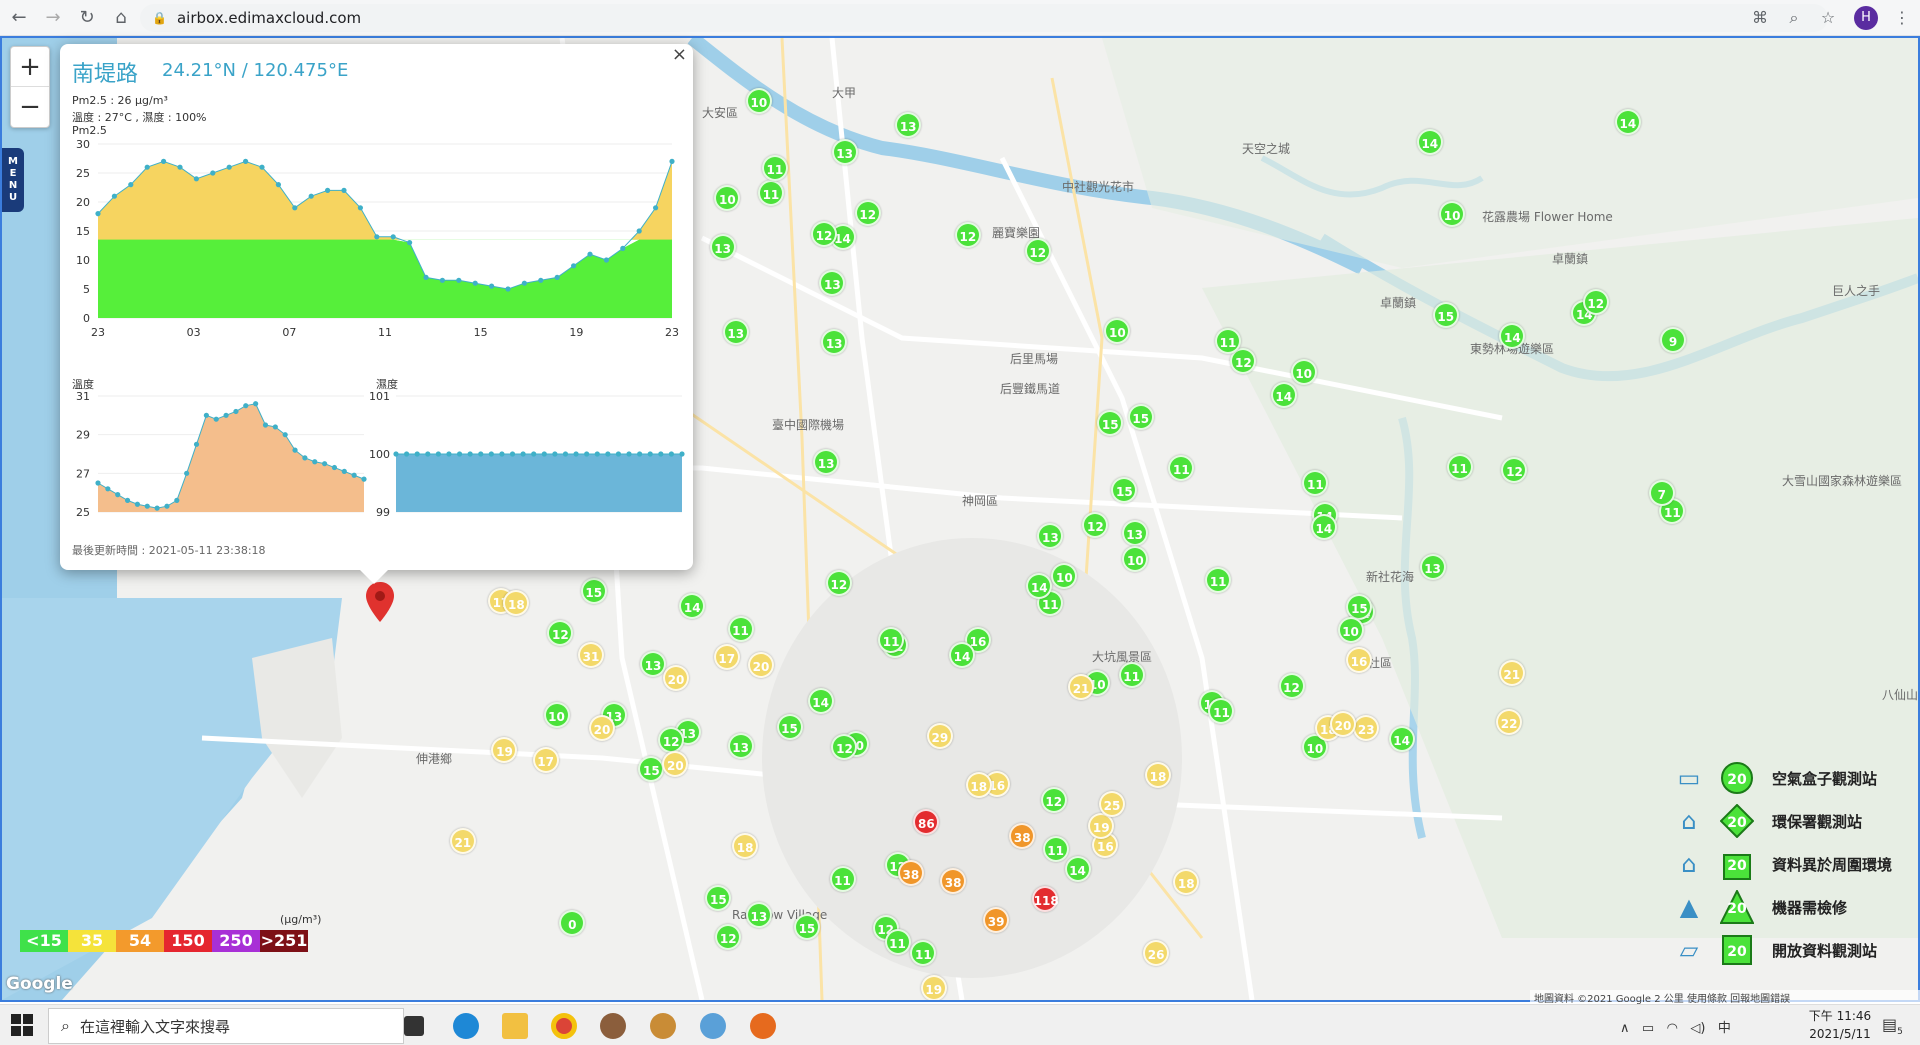 This screenshot has width=1920, height=1045. What do you see at coordinates (1724, 1028) in the screenshot?
I see `ime-indicator: 中` at bounding box center [1724, 1028].